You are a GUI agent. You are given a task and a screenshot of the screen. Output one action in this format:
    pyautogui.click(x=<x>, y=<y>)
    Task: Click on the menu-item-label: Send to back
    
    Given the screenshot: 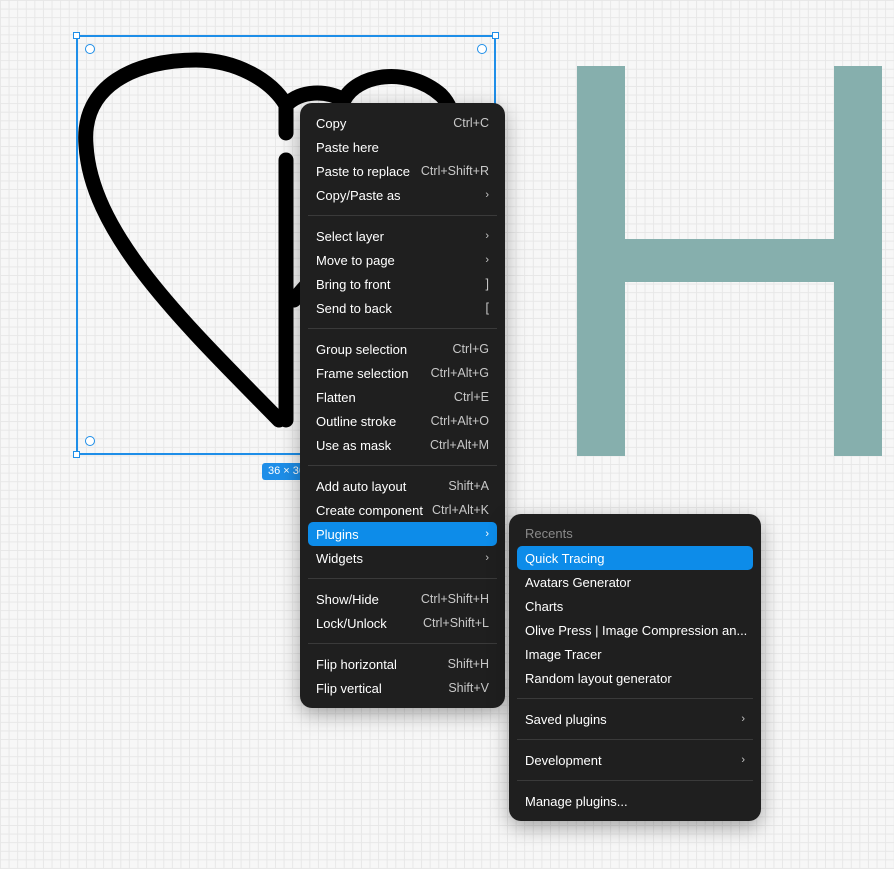 What is the action you would take?
    pyautogui.click(x=354, y=308)
    